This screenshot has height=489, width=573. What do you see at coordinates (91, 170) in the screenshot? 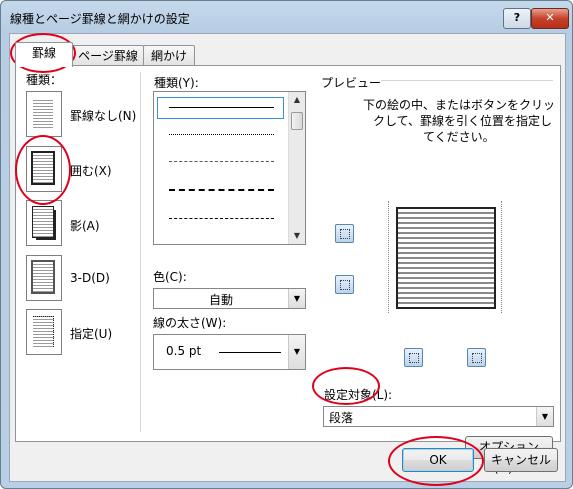
I see `setting-box-label: 囲む(X)` at bounding box center [91, 170].